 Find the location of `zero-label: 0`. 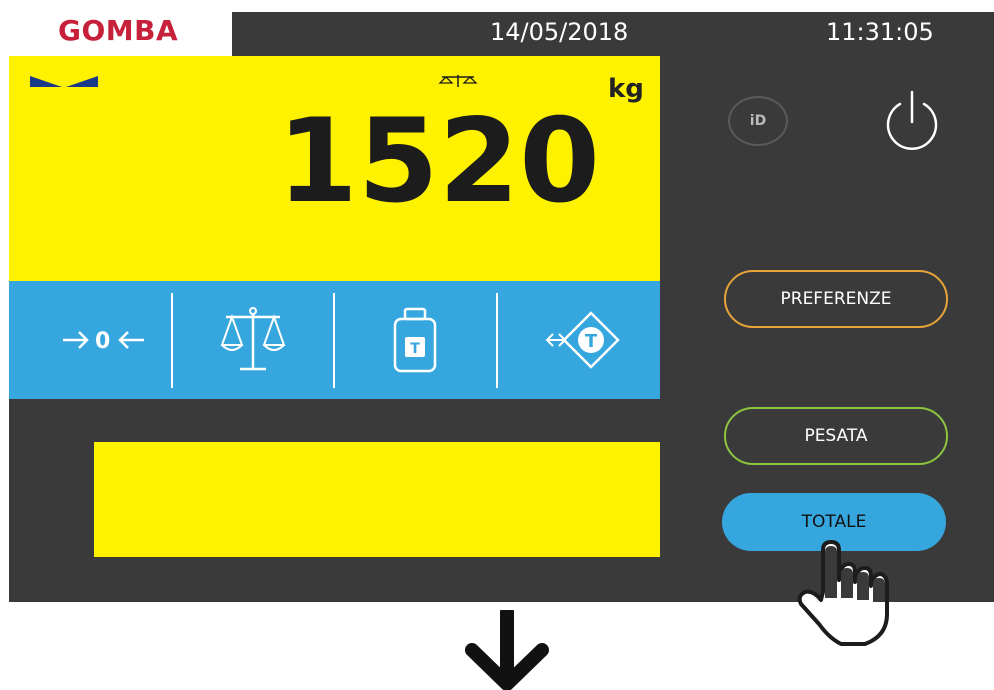

zero-label: 0 is located at coordinates (102, 341).